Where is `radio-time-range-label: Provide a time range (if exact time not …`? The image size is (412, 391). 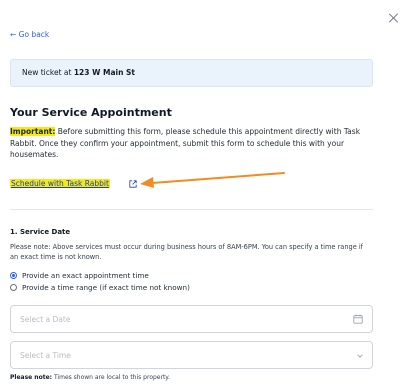
radio-time-range-label: Provide a time range (if exact time not … is located at coordinates (106, 287).